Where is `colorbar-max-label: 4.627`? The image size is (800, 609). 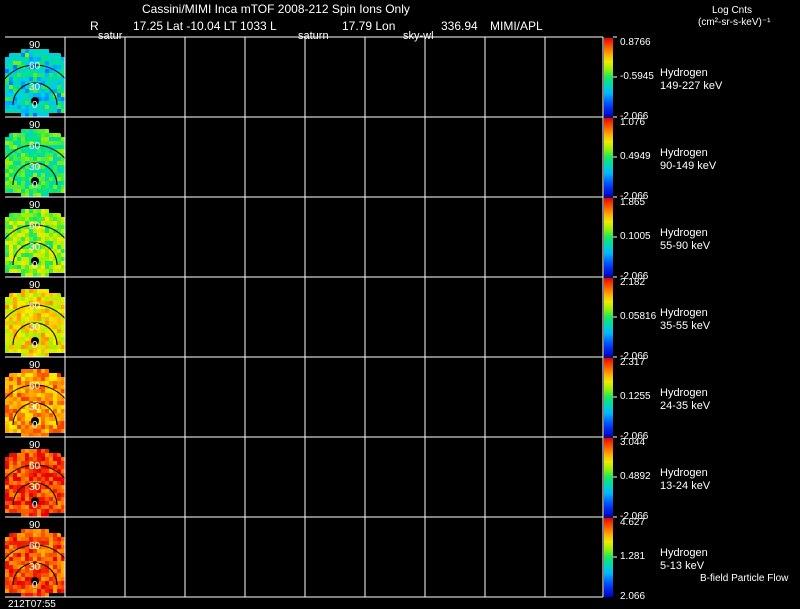
colorbar-max-label: 4.627 is located at coordinates (633, 522).